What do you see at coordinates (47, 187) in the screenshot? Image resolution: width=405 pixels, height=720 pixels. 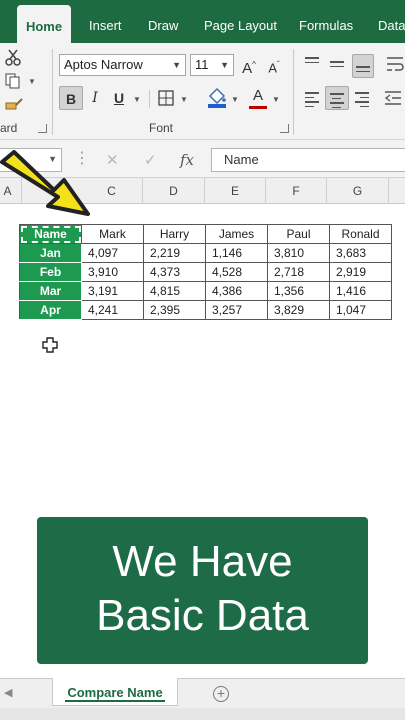 I see `pointer-arrow-icon` at bounding box center [47, 187].